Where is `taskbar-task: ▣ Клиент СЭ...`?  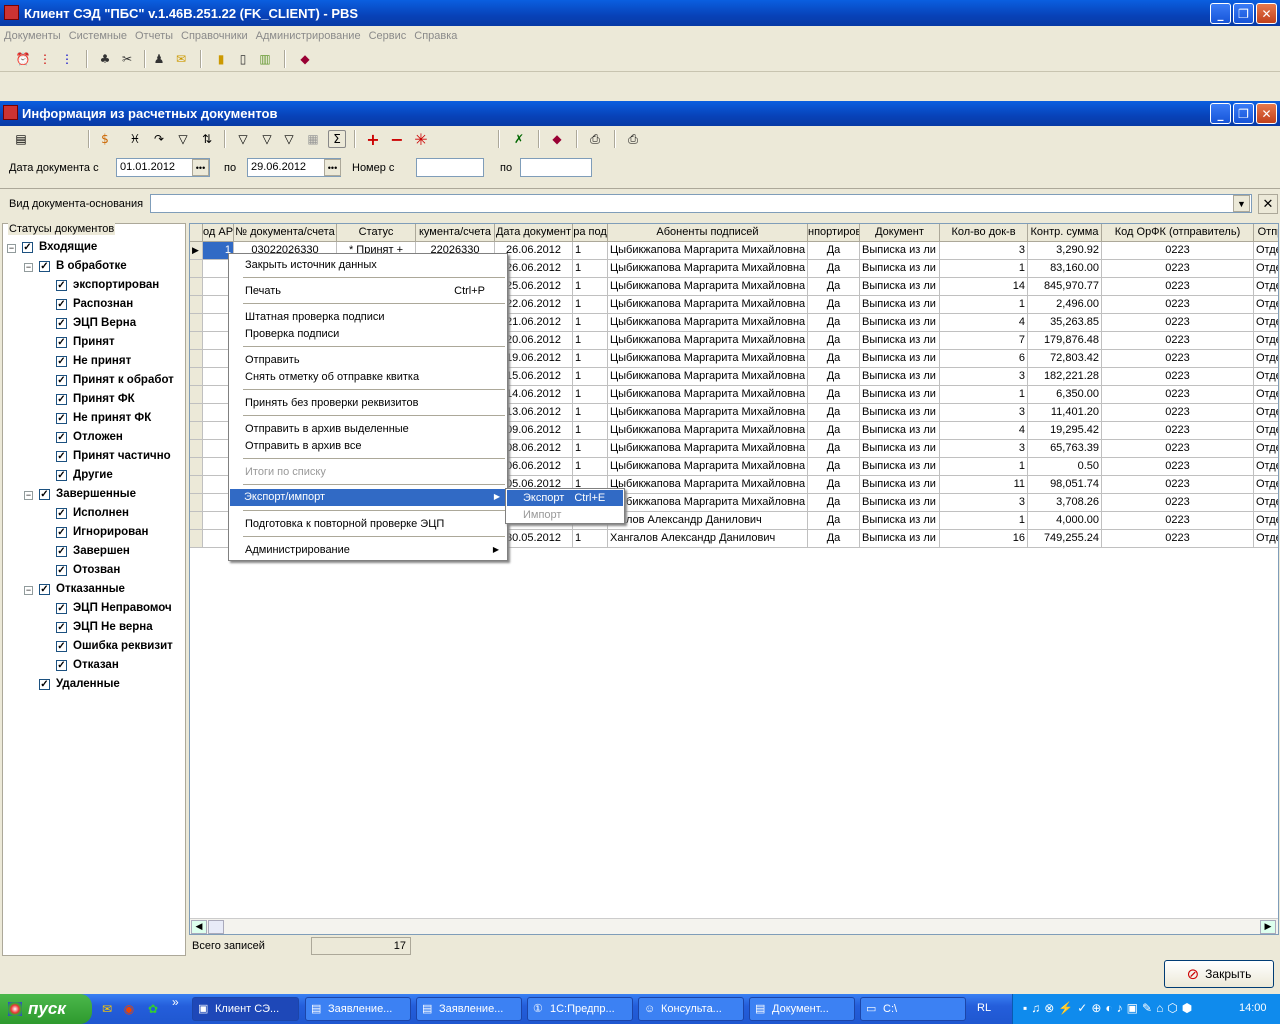 taskbar-task: ▣ Клиент СЭ... is located at coordinates (245, 1009).